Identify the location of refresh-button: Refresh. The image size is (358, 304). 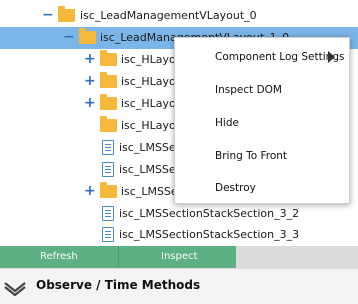
(59, 257).